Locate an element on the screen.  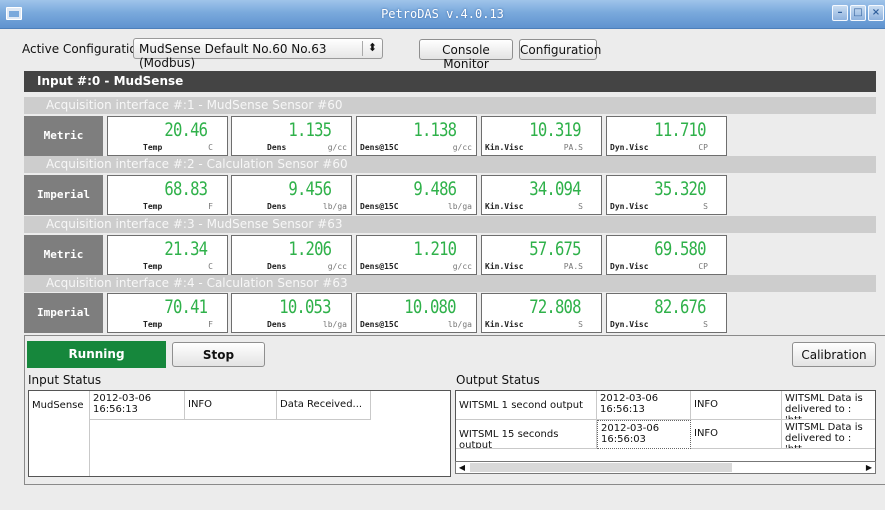
reading-value: 9.486 is located at coordinates (435, 189).